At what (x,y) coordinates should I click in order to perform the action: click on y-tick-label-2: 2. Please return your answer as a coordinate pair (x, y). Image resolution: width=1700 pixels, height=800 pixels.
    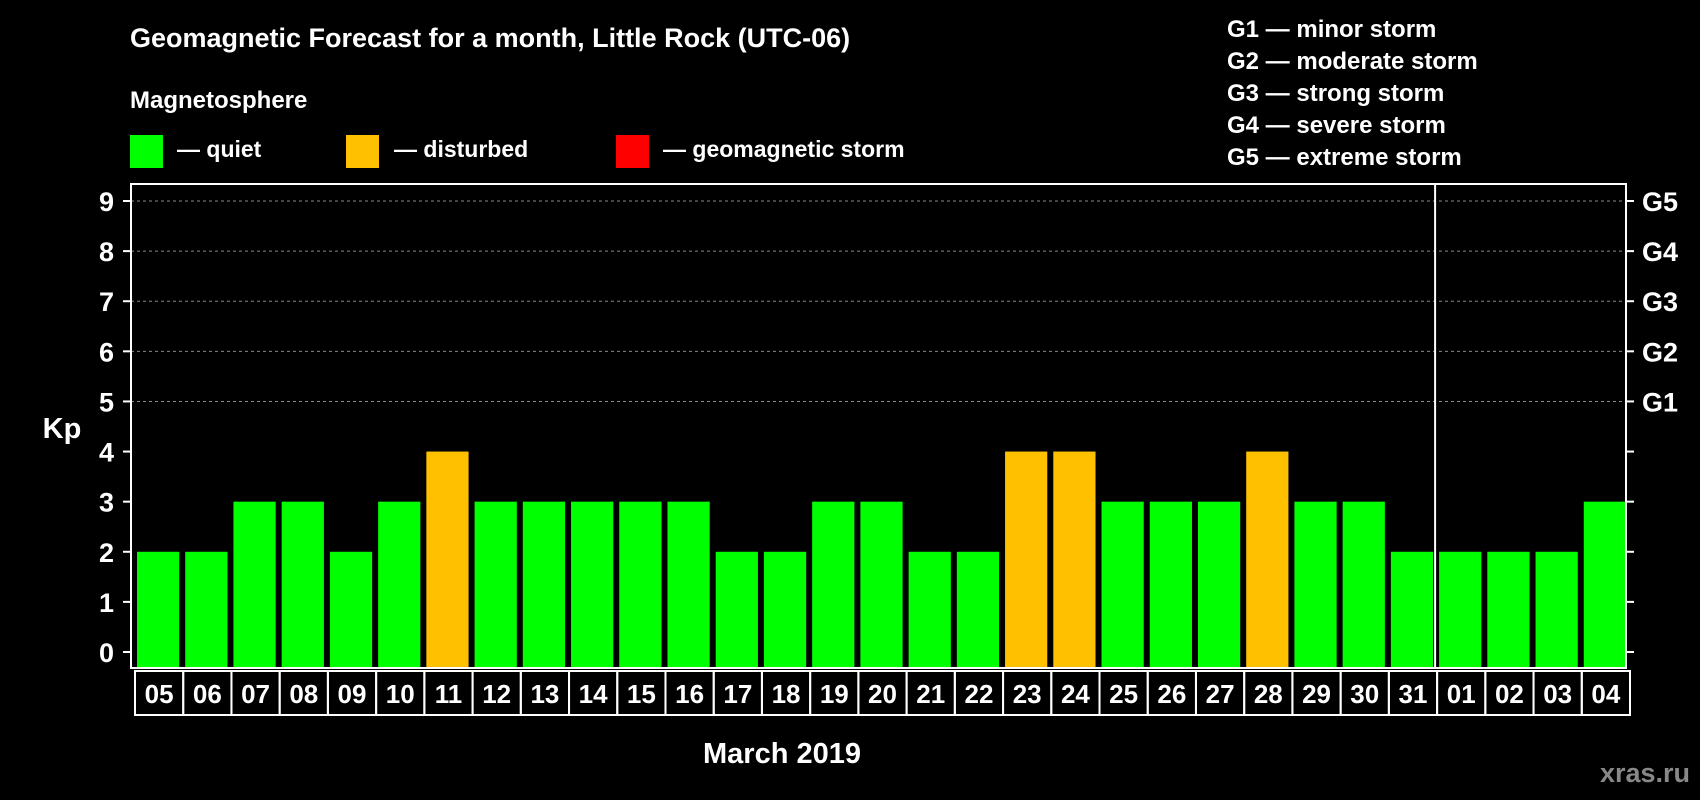
    Looking at the image, I should click on (106, 553).